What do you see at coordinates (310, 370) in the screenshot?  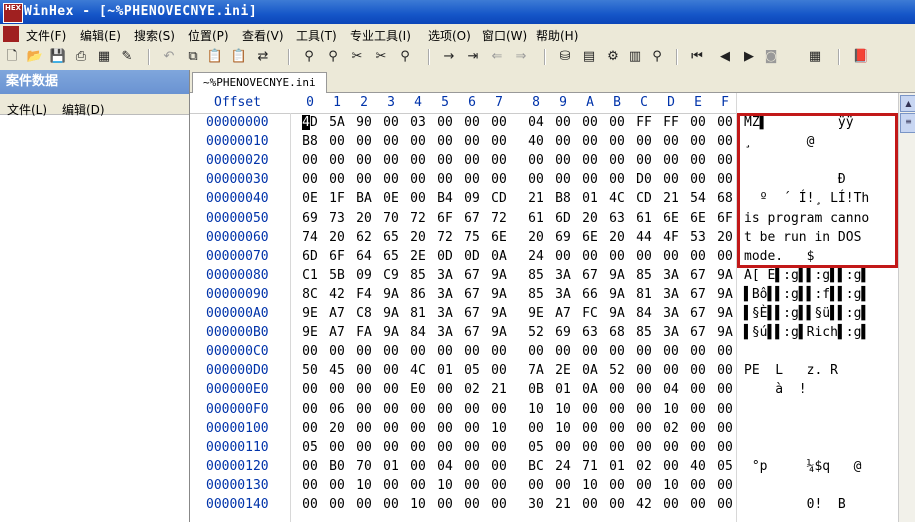 I see `hex-byte: 50` at bounding box center [310, 370].